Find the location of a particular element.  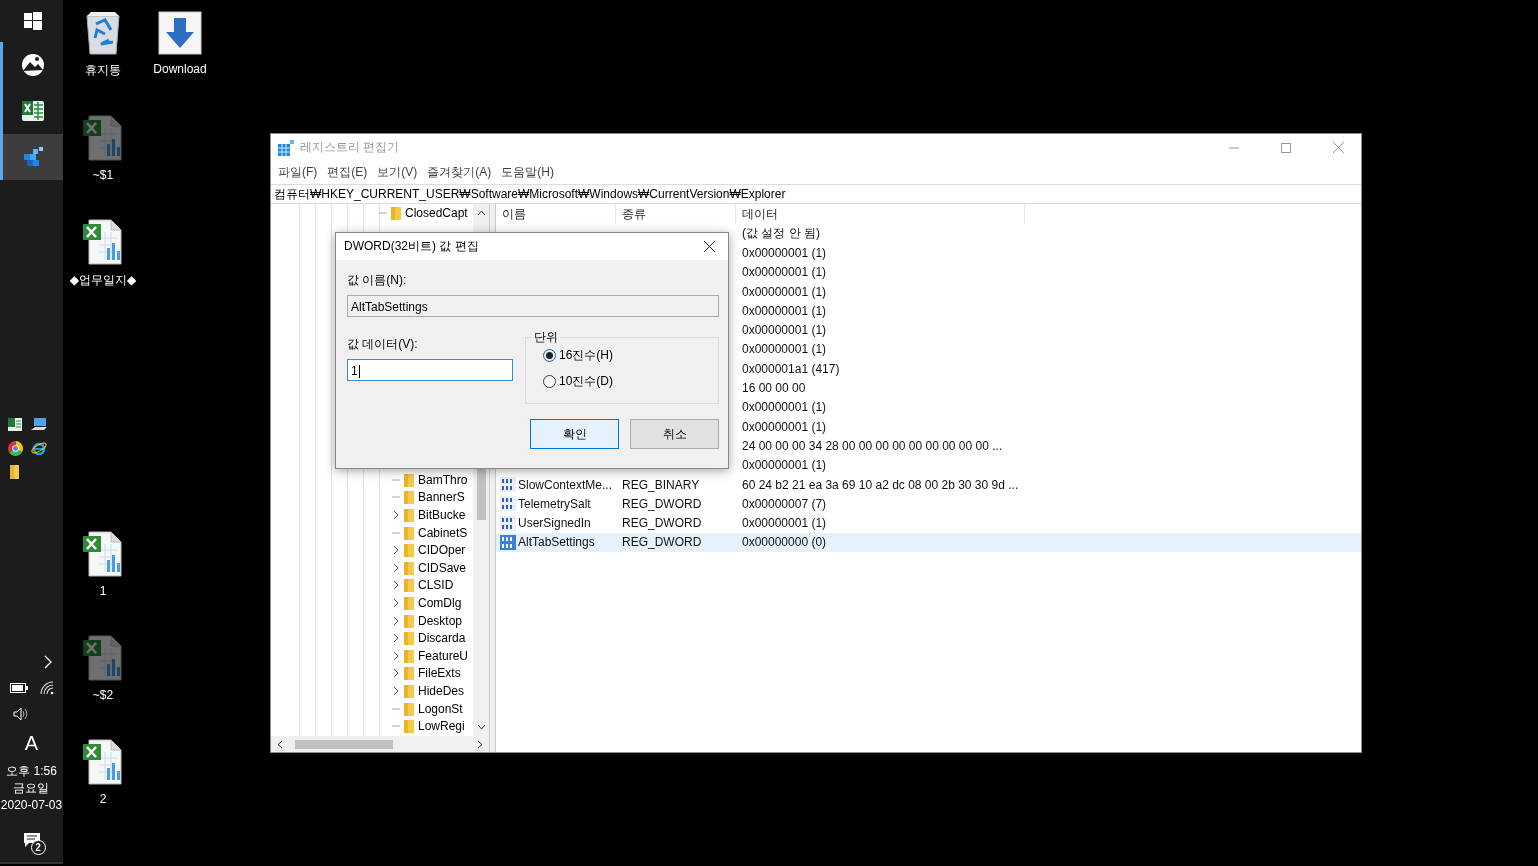

trash-bin-icon is located at coordinates (103, 33).